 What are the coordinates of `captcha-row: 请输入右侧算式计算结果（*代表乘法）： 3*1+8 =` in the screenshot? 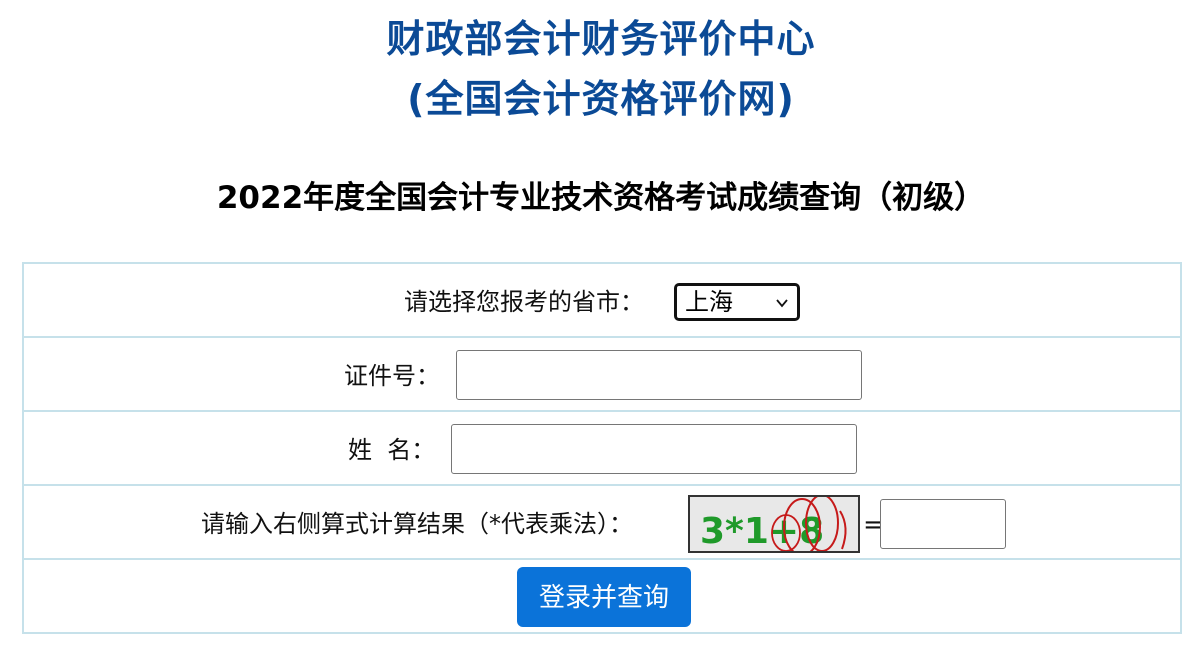 It's located at (602, 523).